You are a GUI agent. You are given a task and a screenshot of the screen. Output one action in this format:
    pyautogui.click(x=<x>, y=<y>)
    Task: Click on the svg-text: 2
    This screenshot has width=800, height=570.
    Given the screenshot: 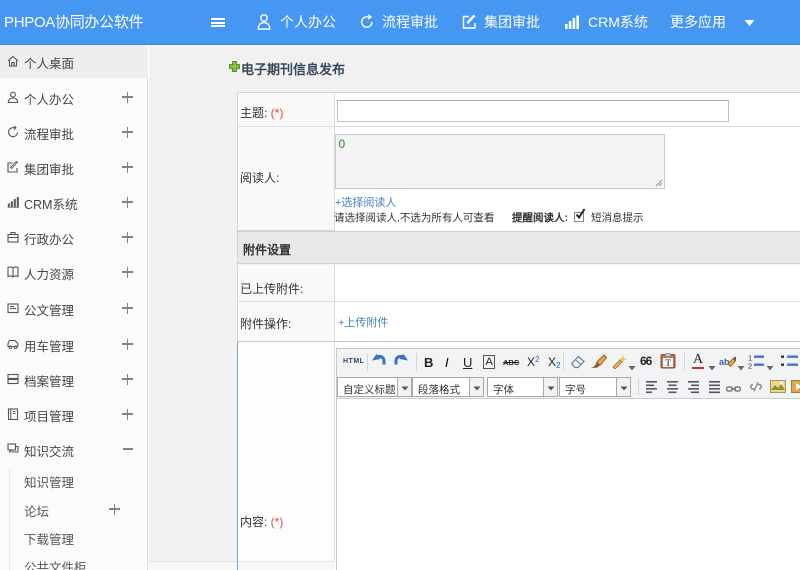 What is the action you would take?
    pyautogui.click(x=750, y=366)
    